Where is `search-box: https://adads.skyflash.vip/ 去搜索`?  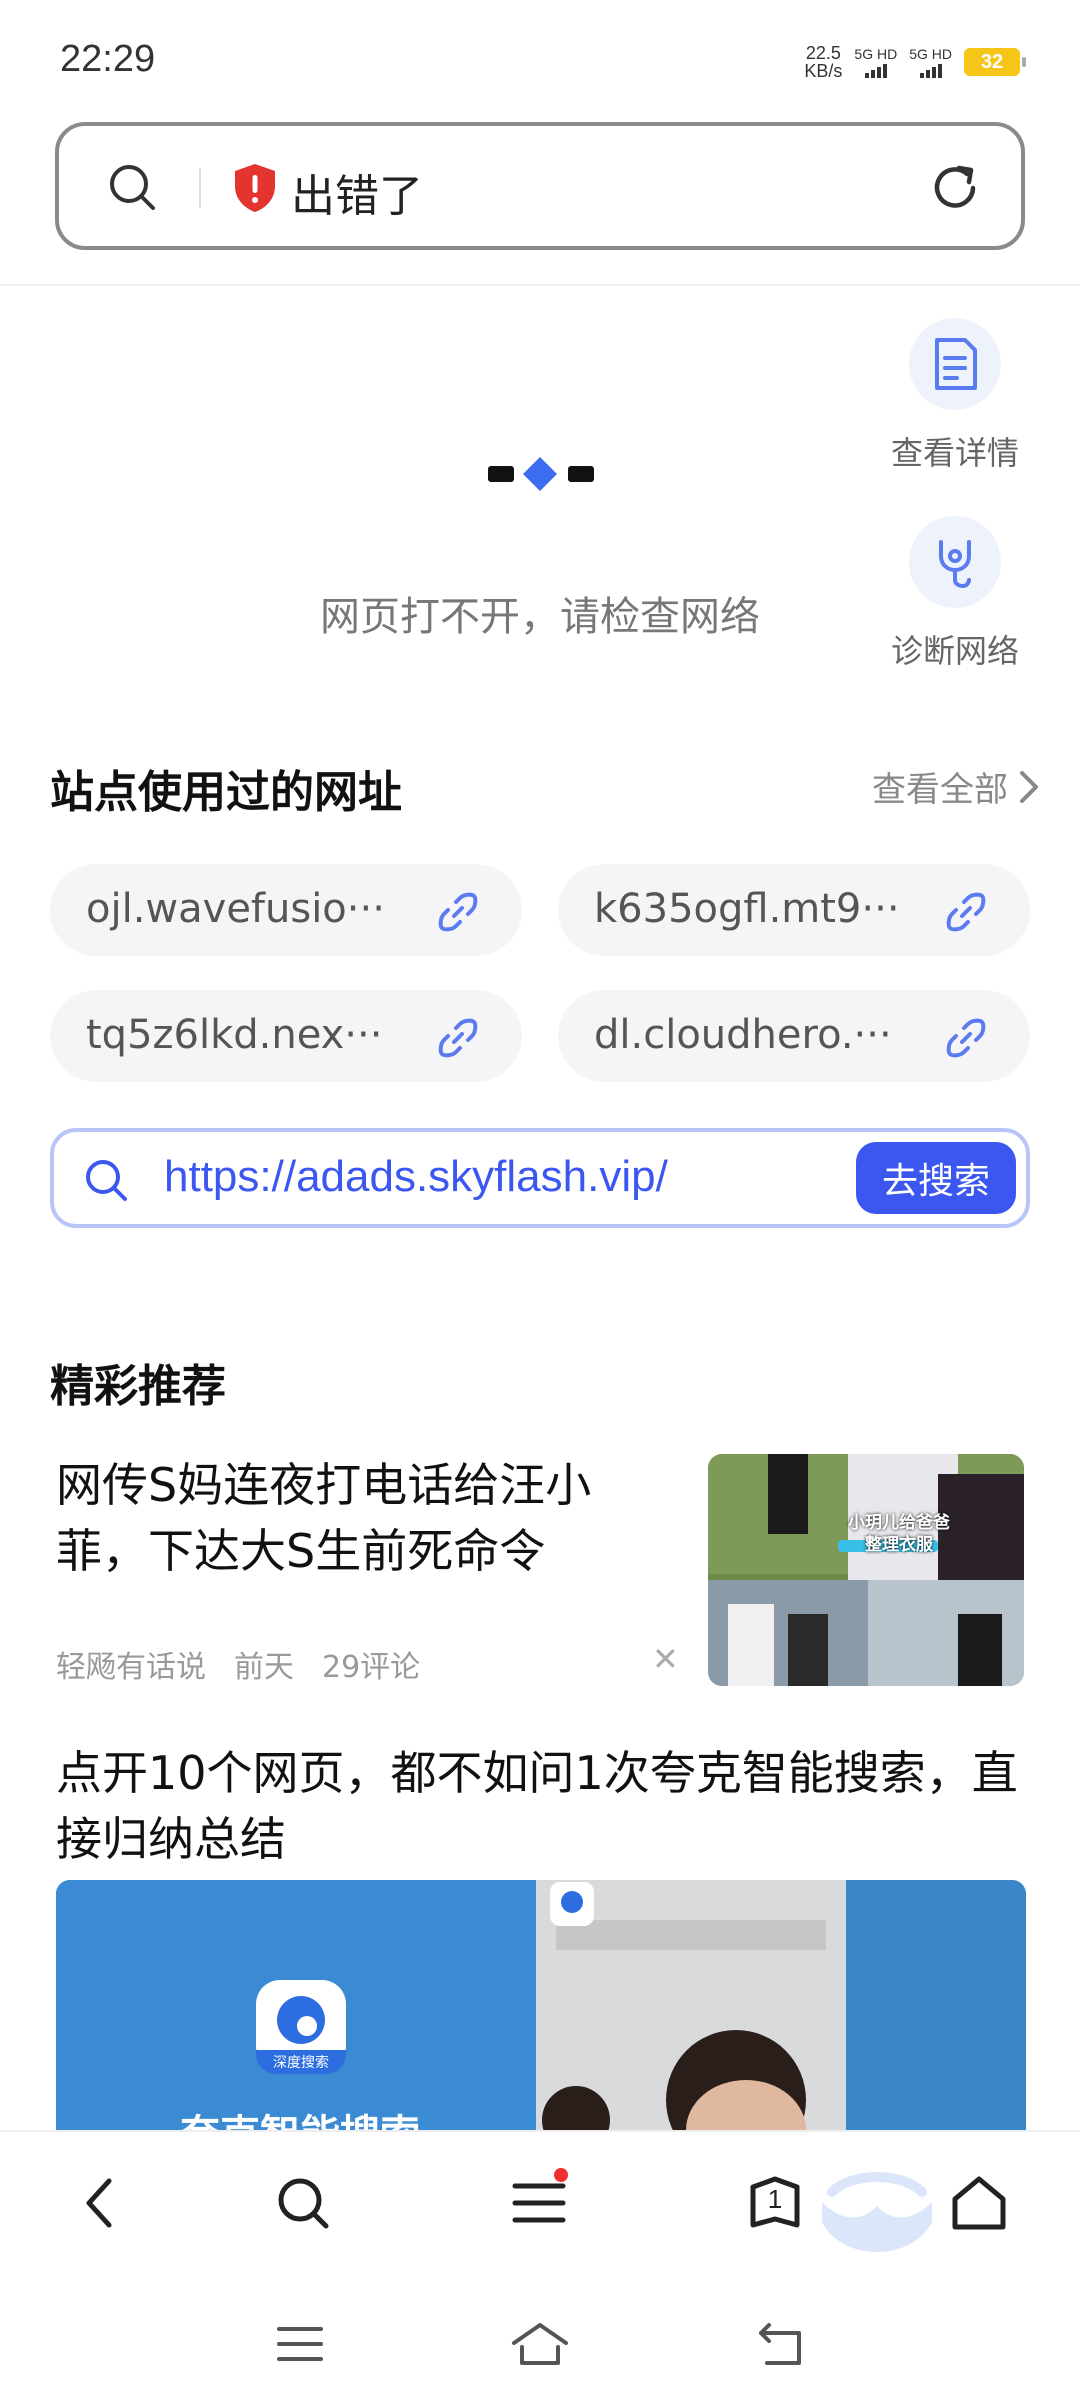
search-box: https://adads.skyflash.vip/ 去搜索 is located at coordinates (540, 1178).